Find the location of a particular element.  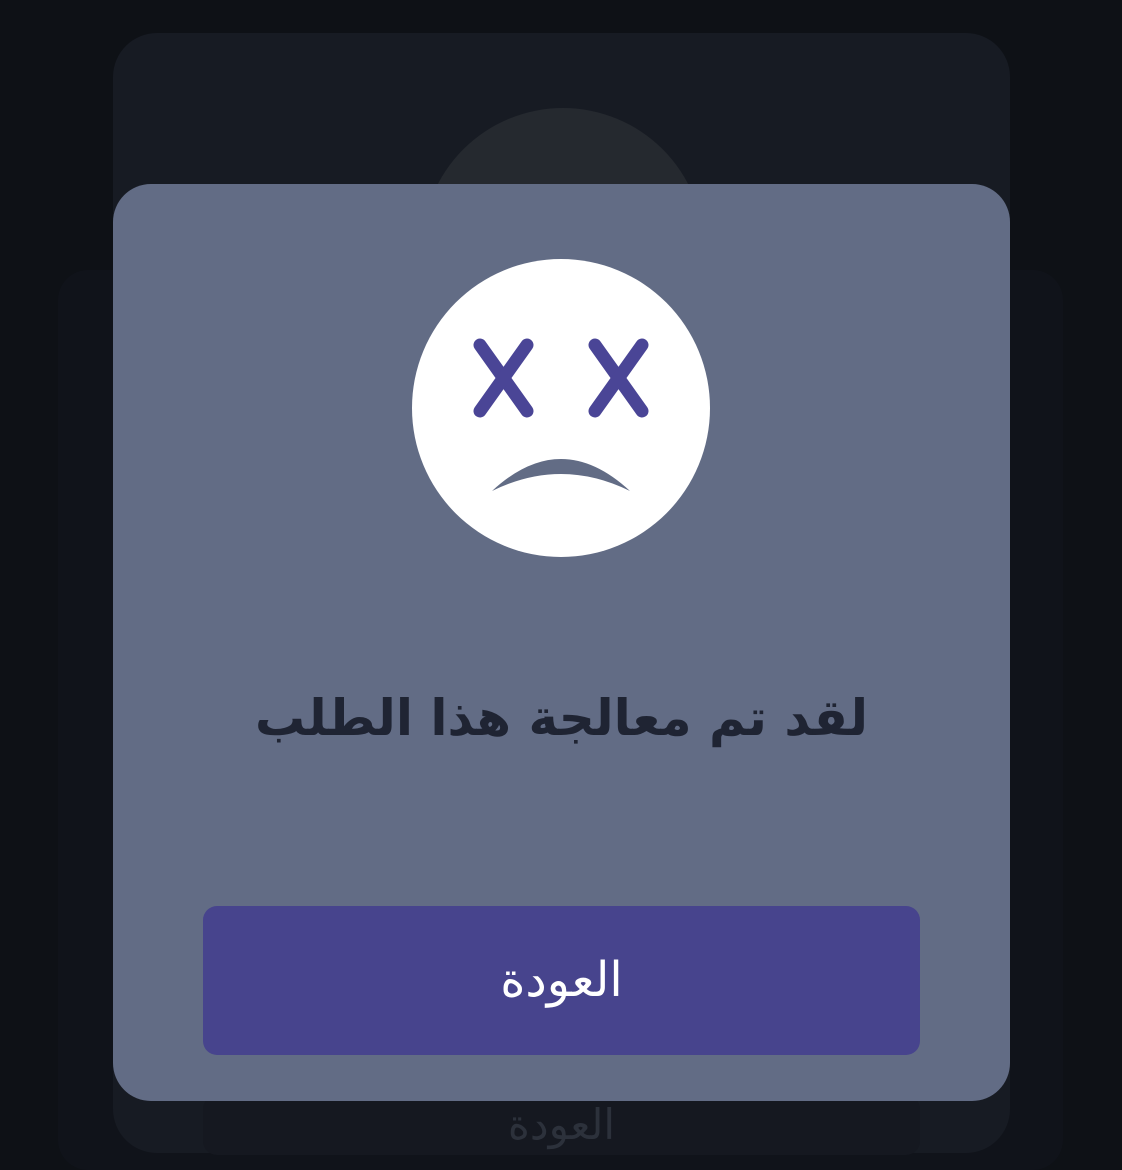

sad-face-icon is located at coordinates (561, 408).